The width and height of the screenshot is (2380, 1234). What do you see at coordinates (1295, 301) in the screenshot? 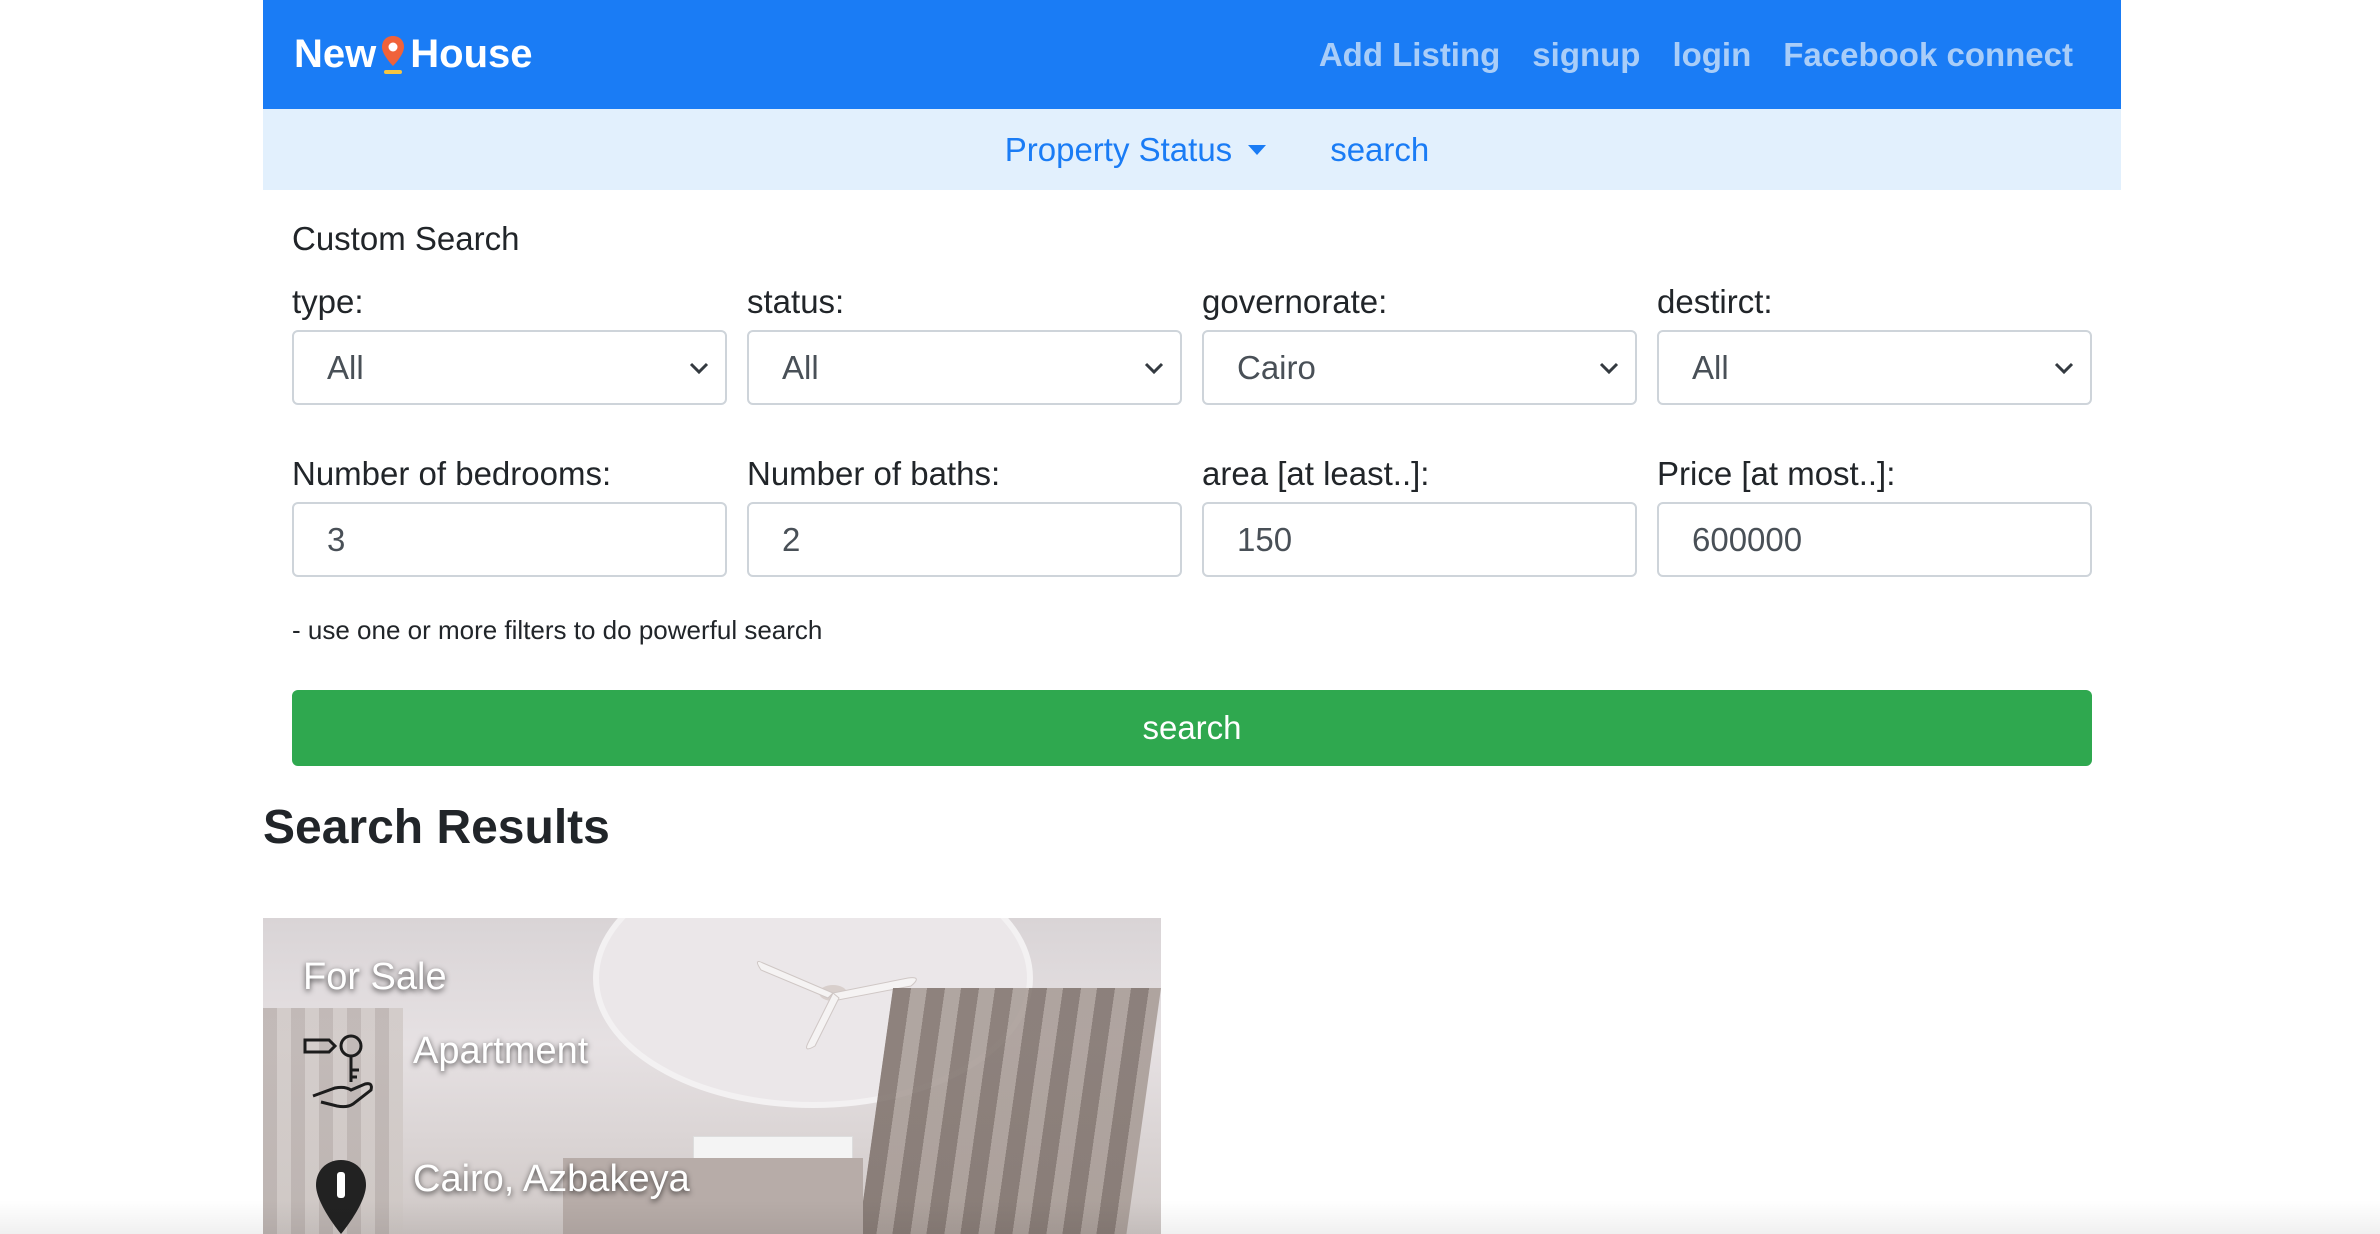
I see `governorate-label: governorate:` at bounding box center [1295, 301].